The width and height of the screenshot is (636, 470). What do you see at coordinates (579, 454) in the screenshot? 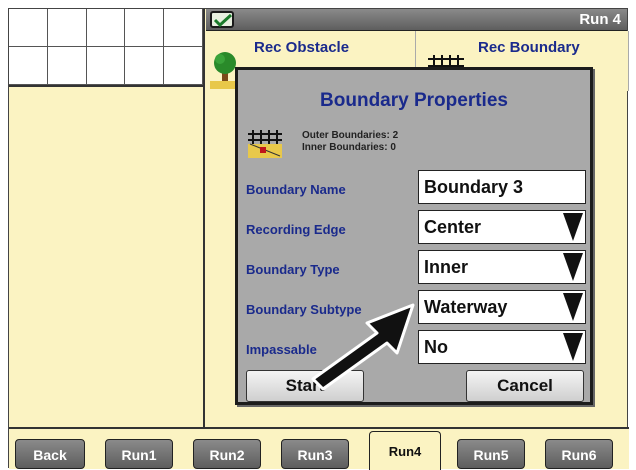
I see `tab-run6: Run6` at bounding box center [579, 454].